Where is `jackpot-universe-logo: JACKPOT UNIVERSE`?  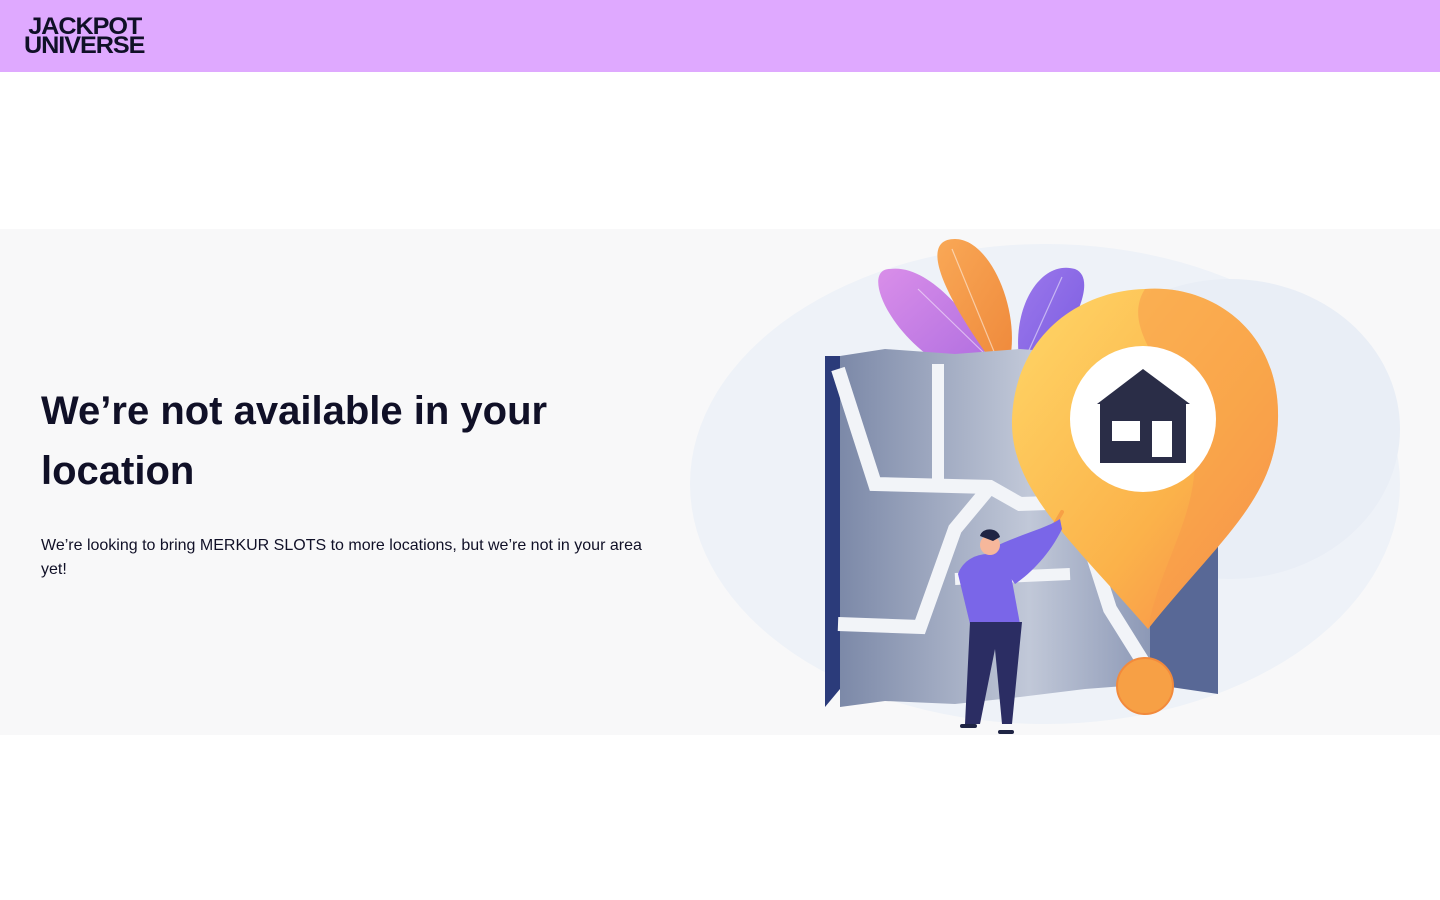
jackpot-universe-logo: JACKPOT UNIVERSE is located at coordinates (99, 36).